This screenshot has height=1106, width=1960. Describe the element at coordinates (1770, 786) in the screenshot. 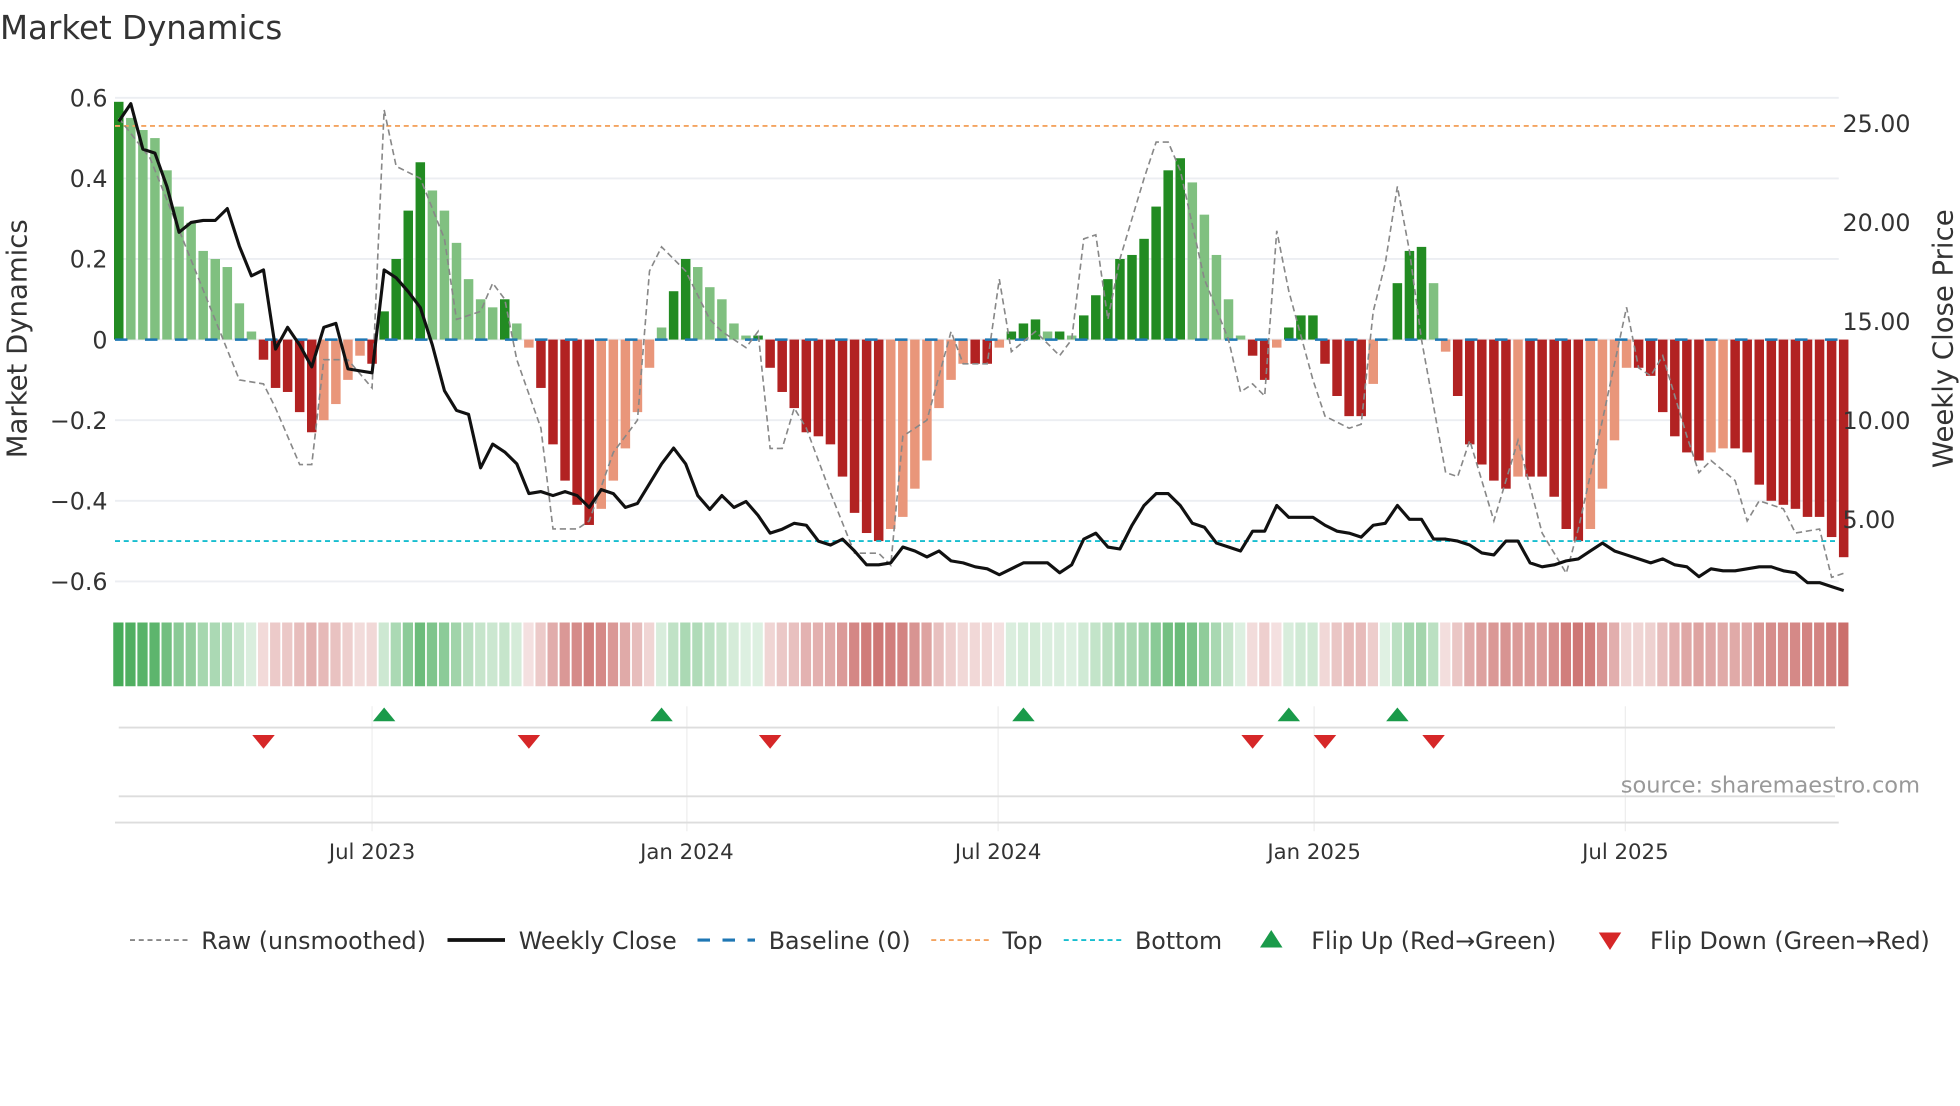

I see `source-label: source: sharemaestro.com` at that location.